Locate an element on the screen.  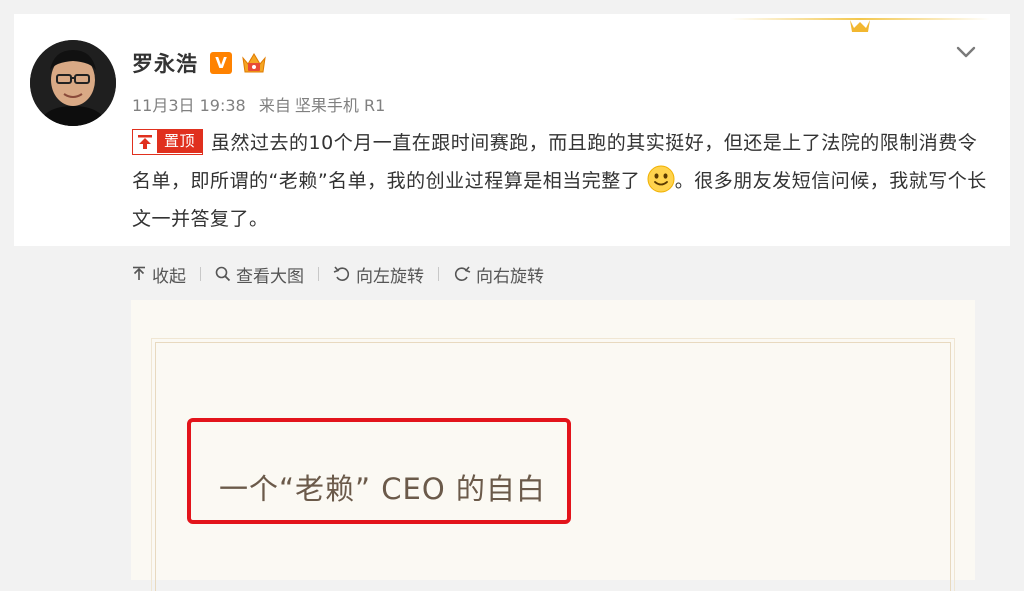
pinned-label: 置顶 is located at coordinates (180, 141).